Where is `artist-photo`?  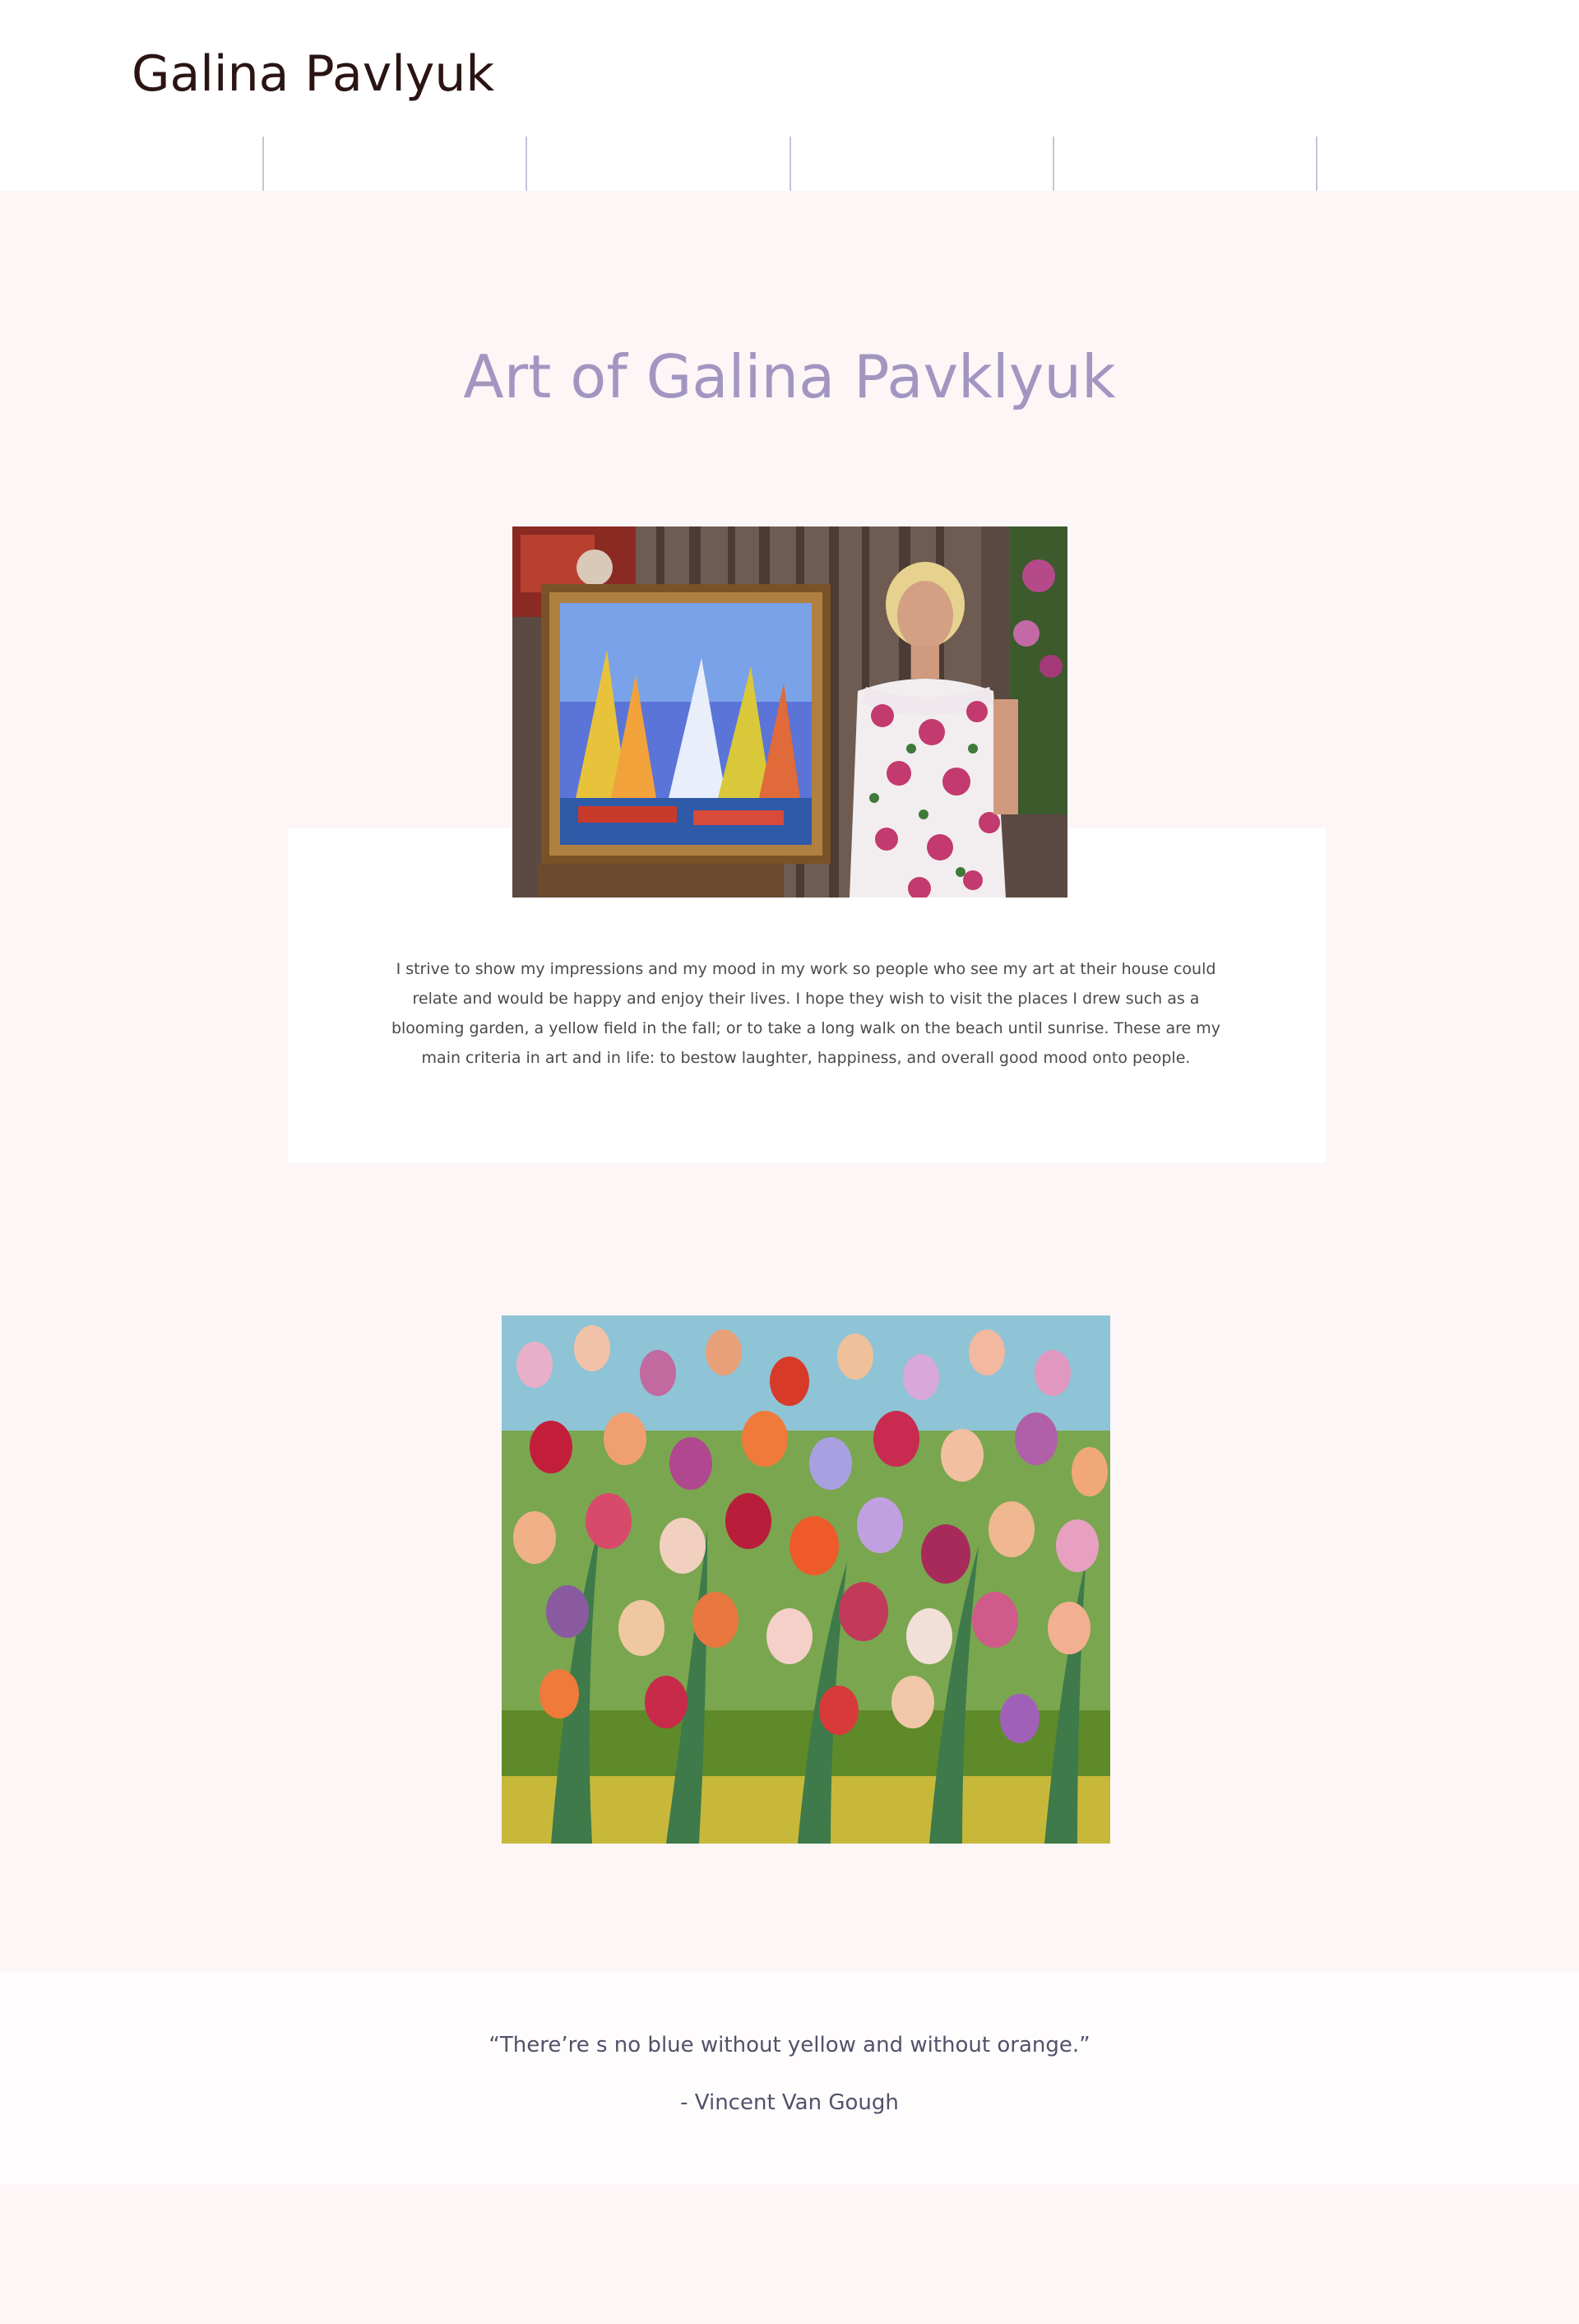 artist-photo is located at coordinates (789, 712).